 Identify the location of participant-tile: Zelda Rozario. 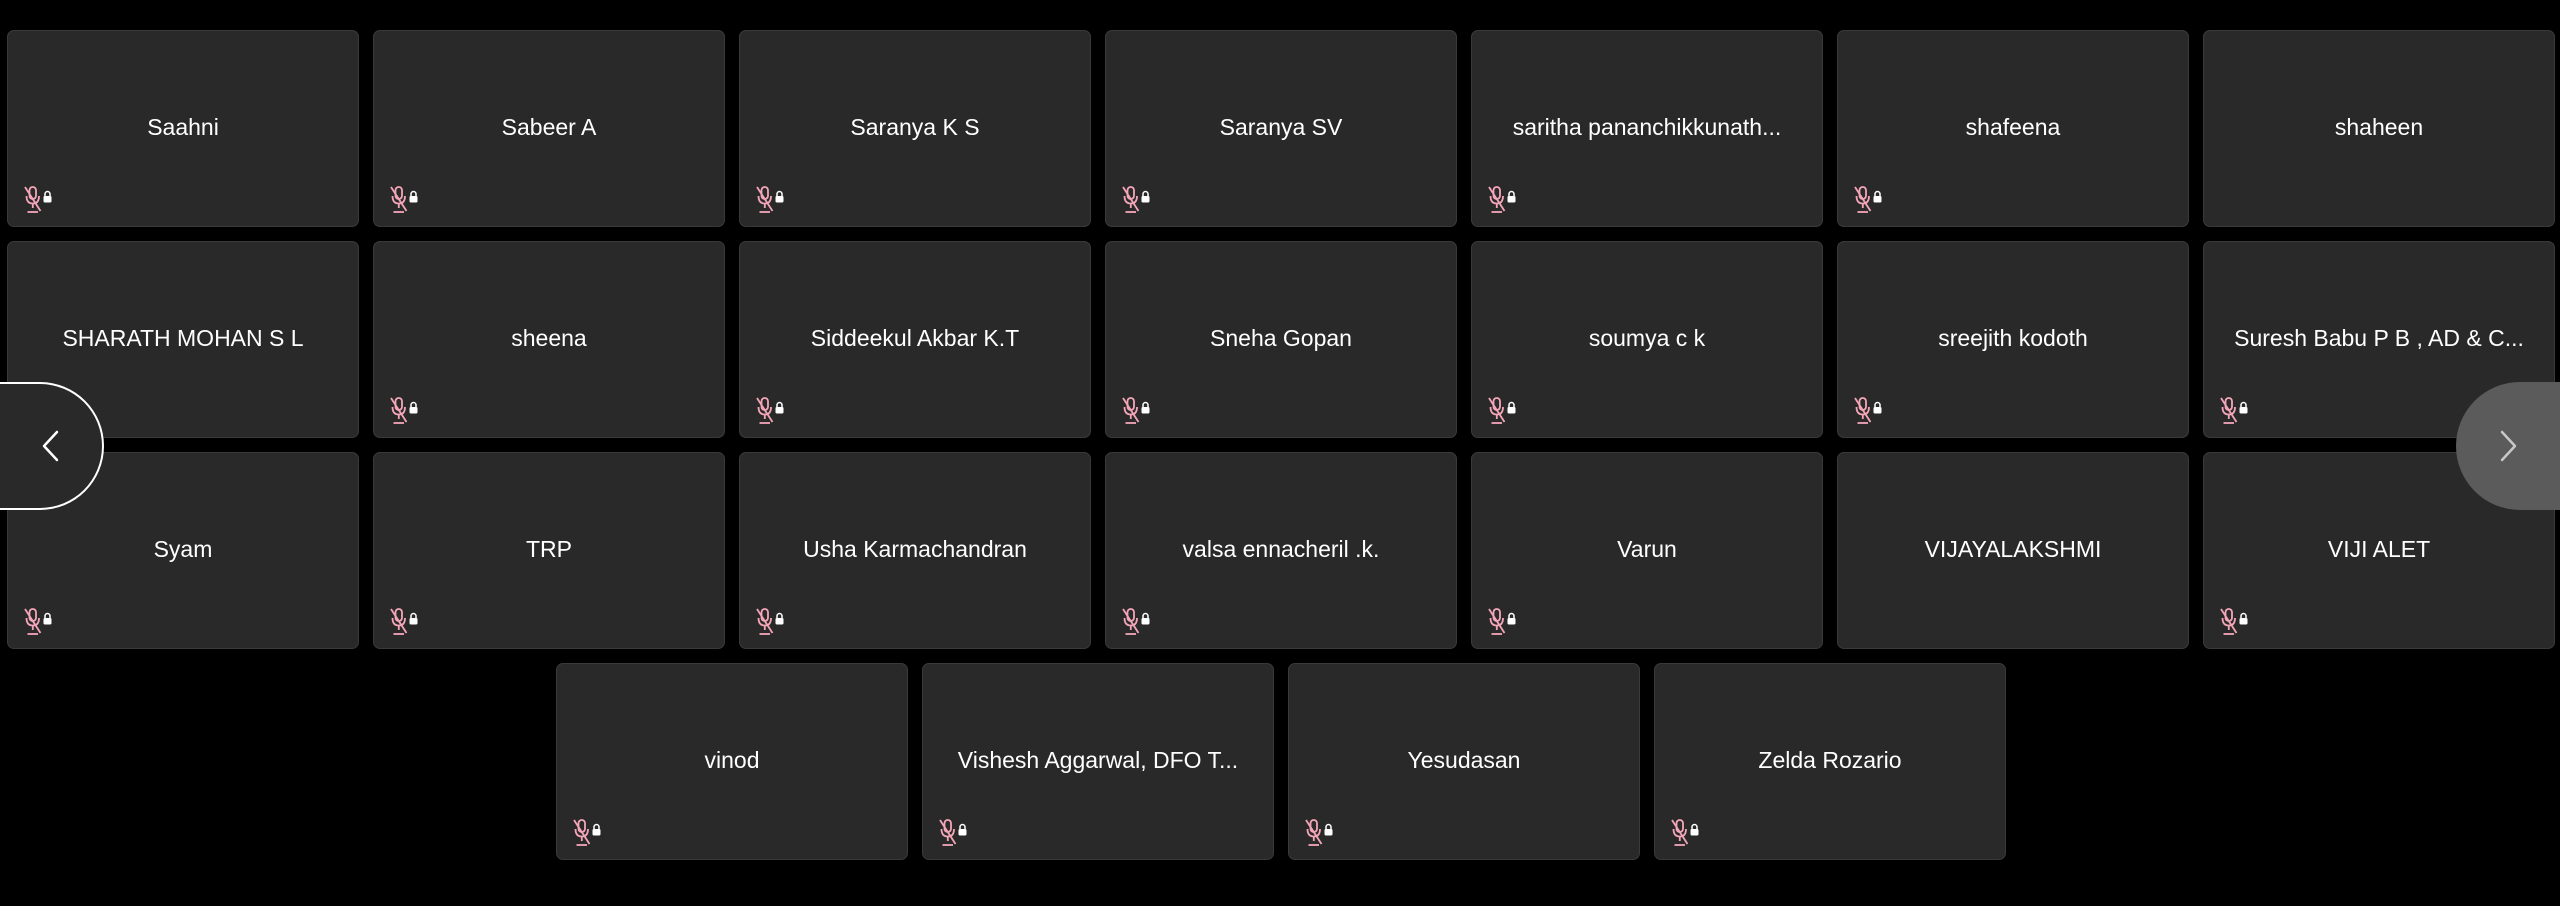
(1830, 761).